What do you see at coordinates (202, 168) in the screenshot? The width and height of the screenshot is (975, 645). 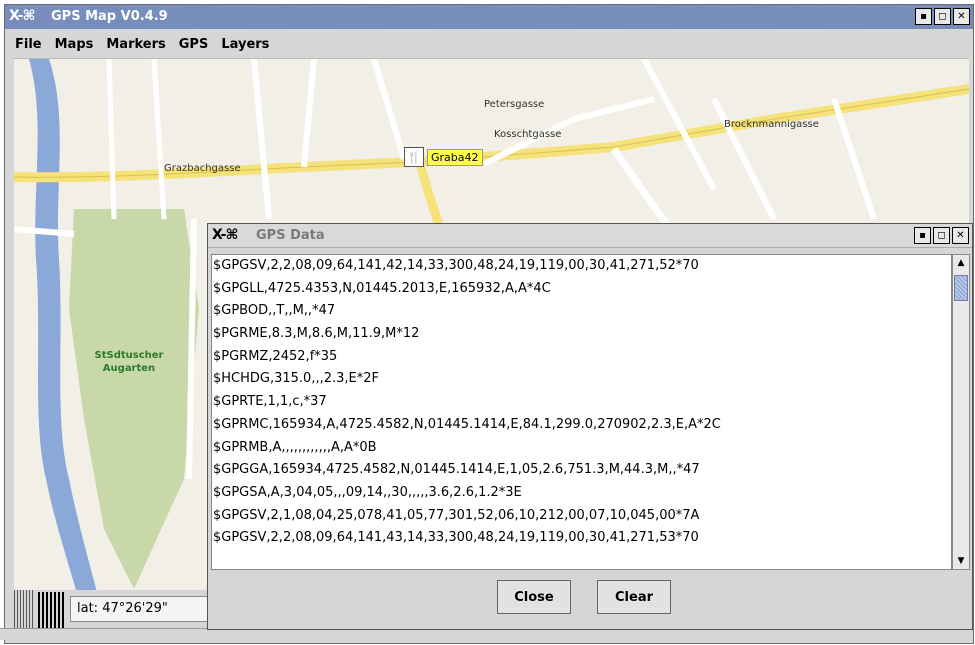 I see `street-label-grazbachgasse: Grazbachgasse` at bounding box center [202, 168].